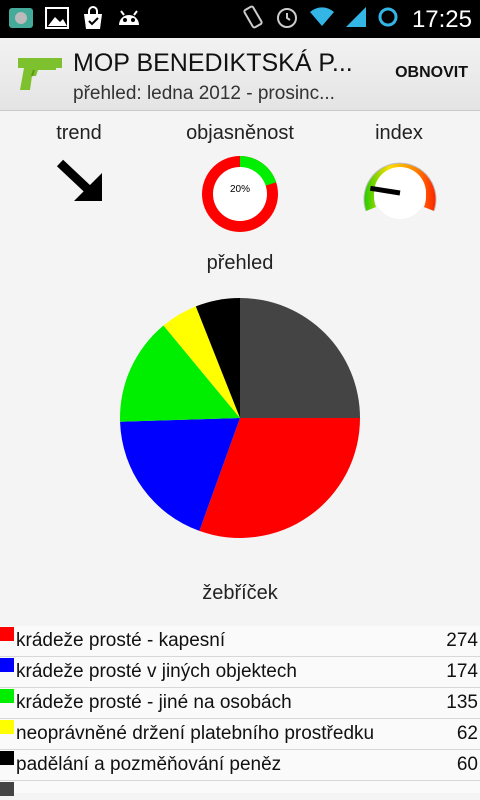 Image resolution: width=480 pixels, height=800 pixels. I want to click on gun-icon, so click(41, 73).